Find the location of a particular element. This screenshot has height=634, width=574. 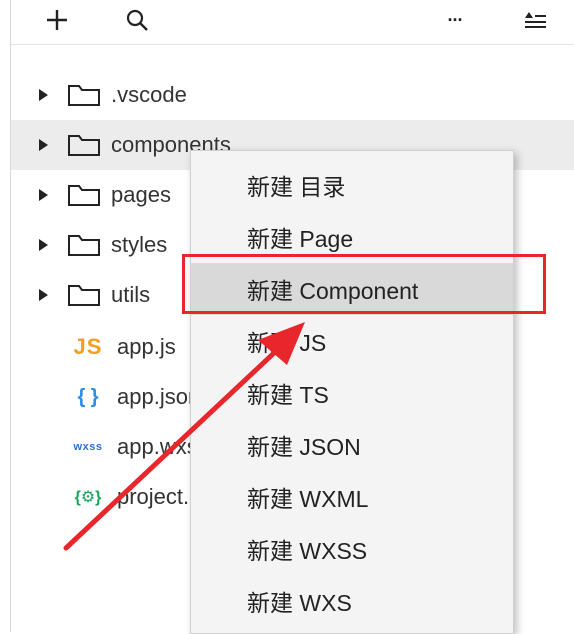

menu-item-new-json: 新建 JSON is located at coordinates (352, 445).